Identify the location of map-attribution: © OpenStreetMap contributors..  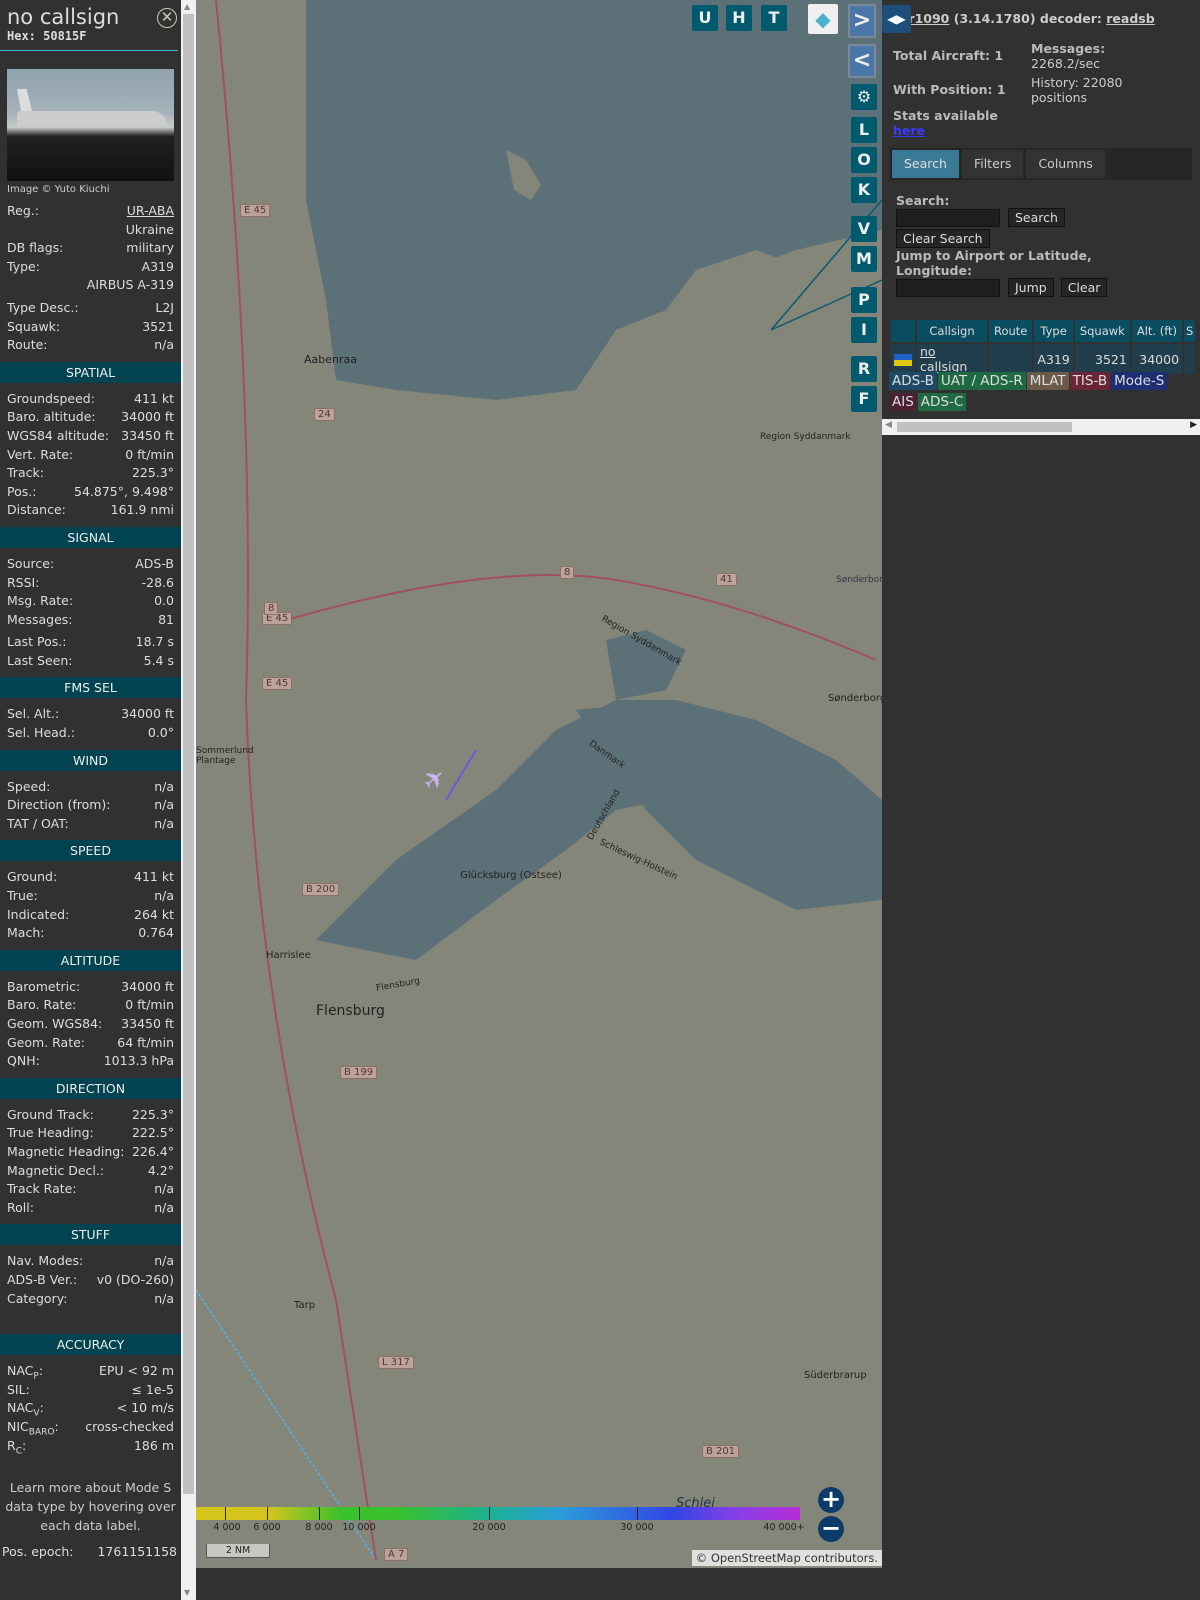
(786, 1558).